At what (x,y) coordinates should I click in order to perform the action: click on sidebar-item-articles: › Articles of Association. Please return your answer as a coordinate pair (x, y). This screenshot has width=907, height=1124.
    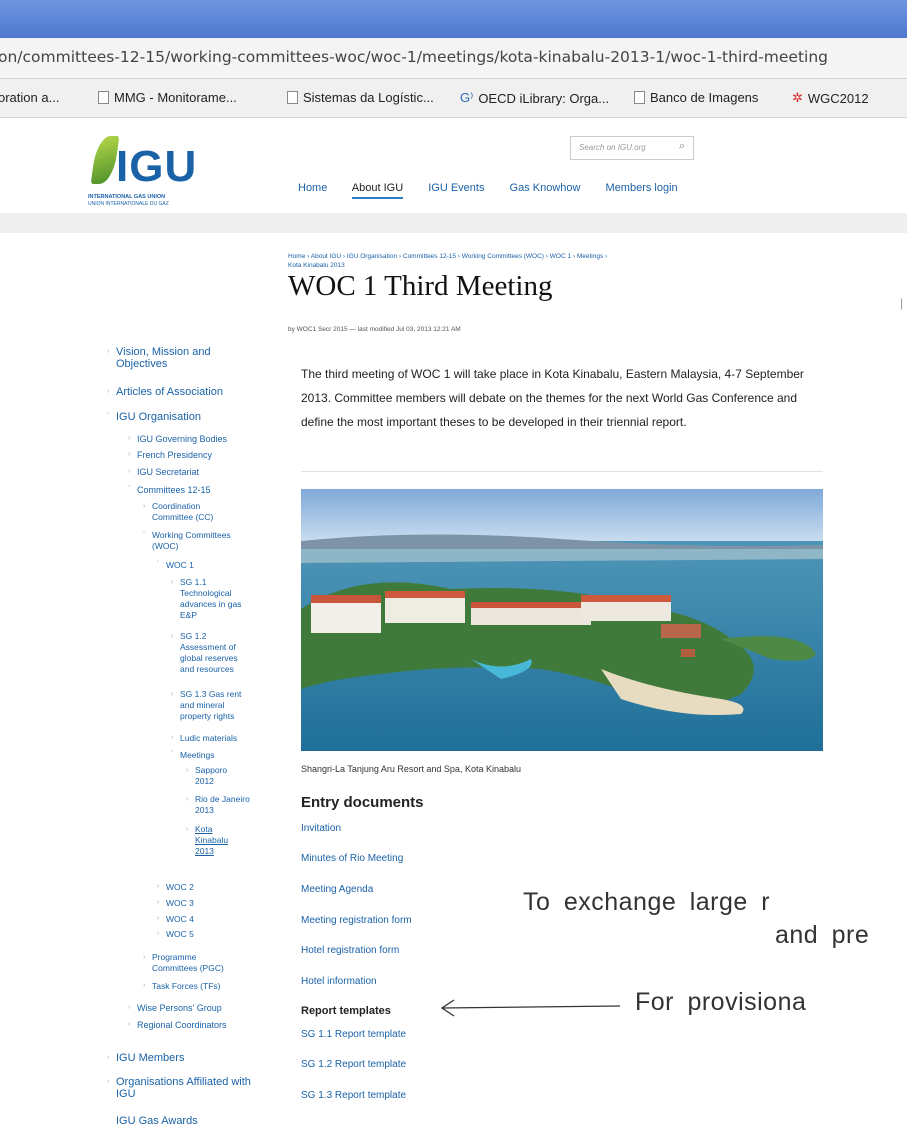
    Looking at the image, I should click on (181, 392).